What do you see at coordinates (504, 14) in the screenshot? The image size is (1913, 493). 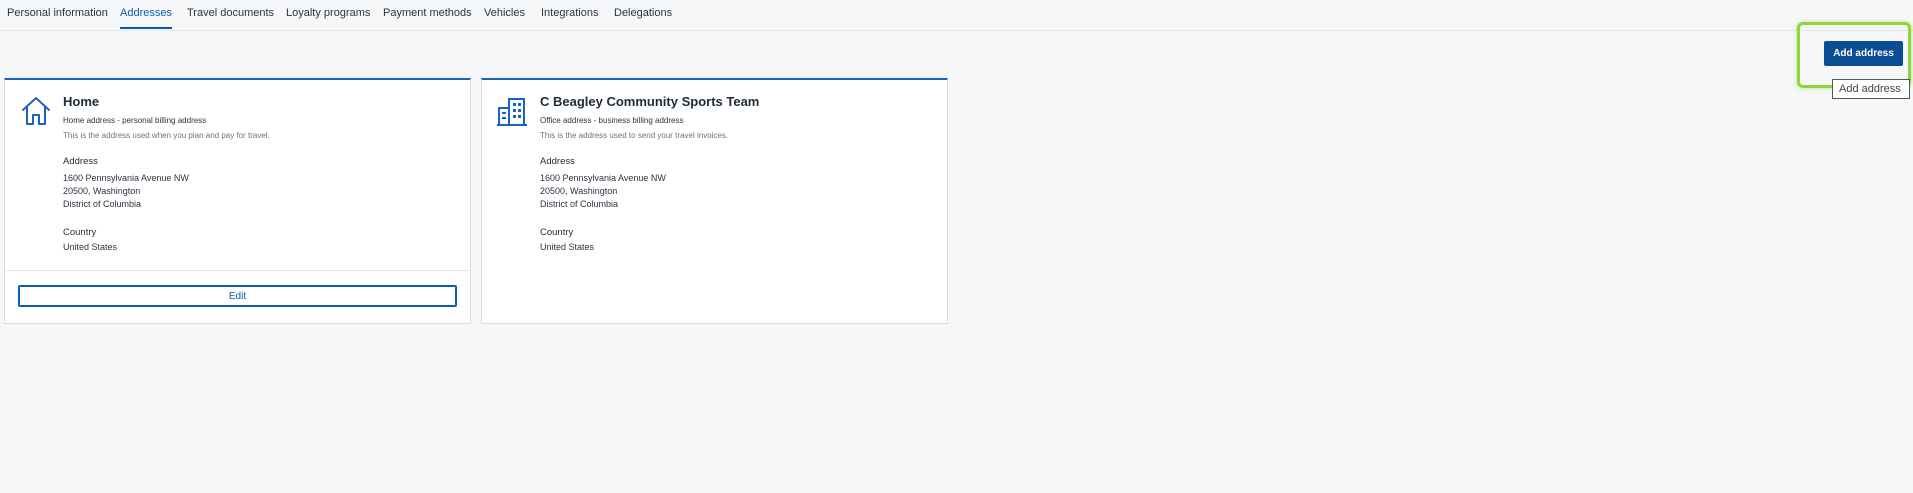 I see `tab-vehicles: Vehicles` at bounding box center [504, 14].